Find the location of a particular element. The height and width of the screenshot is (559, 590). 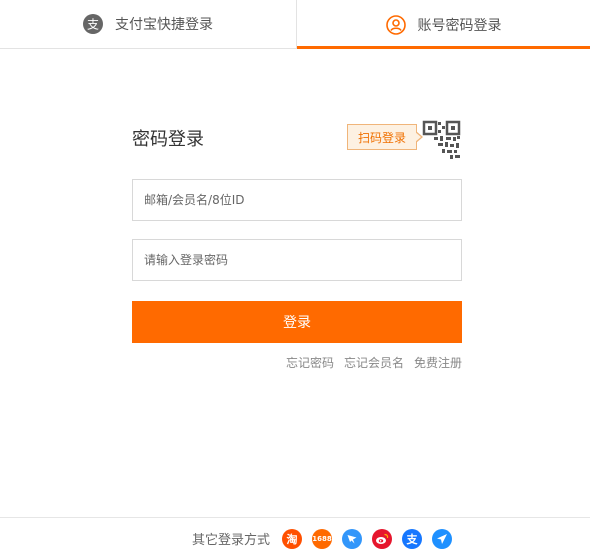

other-login-methods: 其它登录方式 淘 1688 支 is located at coordinates (295, 538).